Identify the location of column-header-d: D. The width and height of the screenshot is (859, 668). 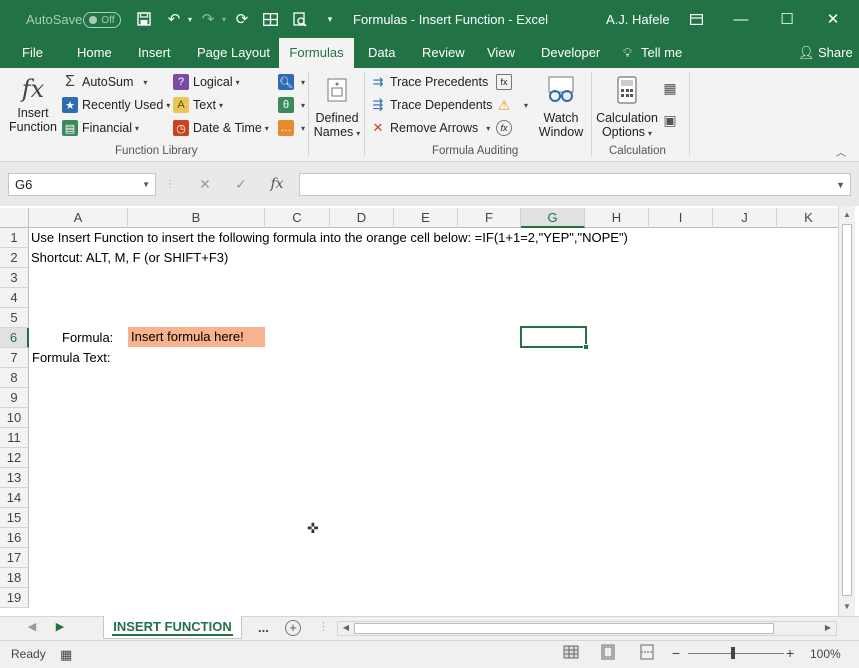
(362, 218).